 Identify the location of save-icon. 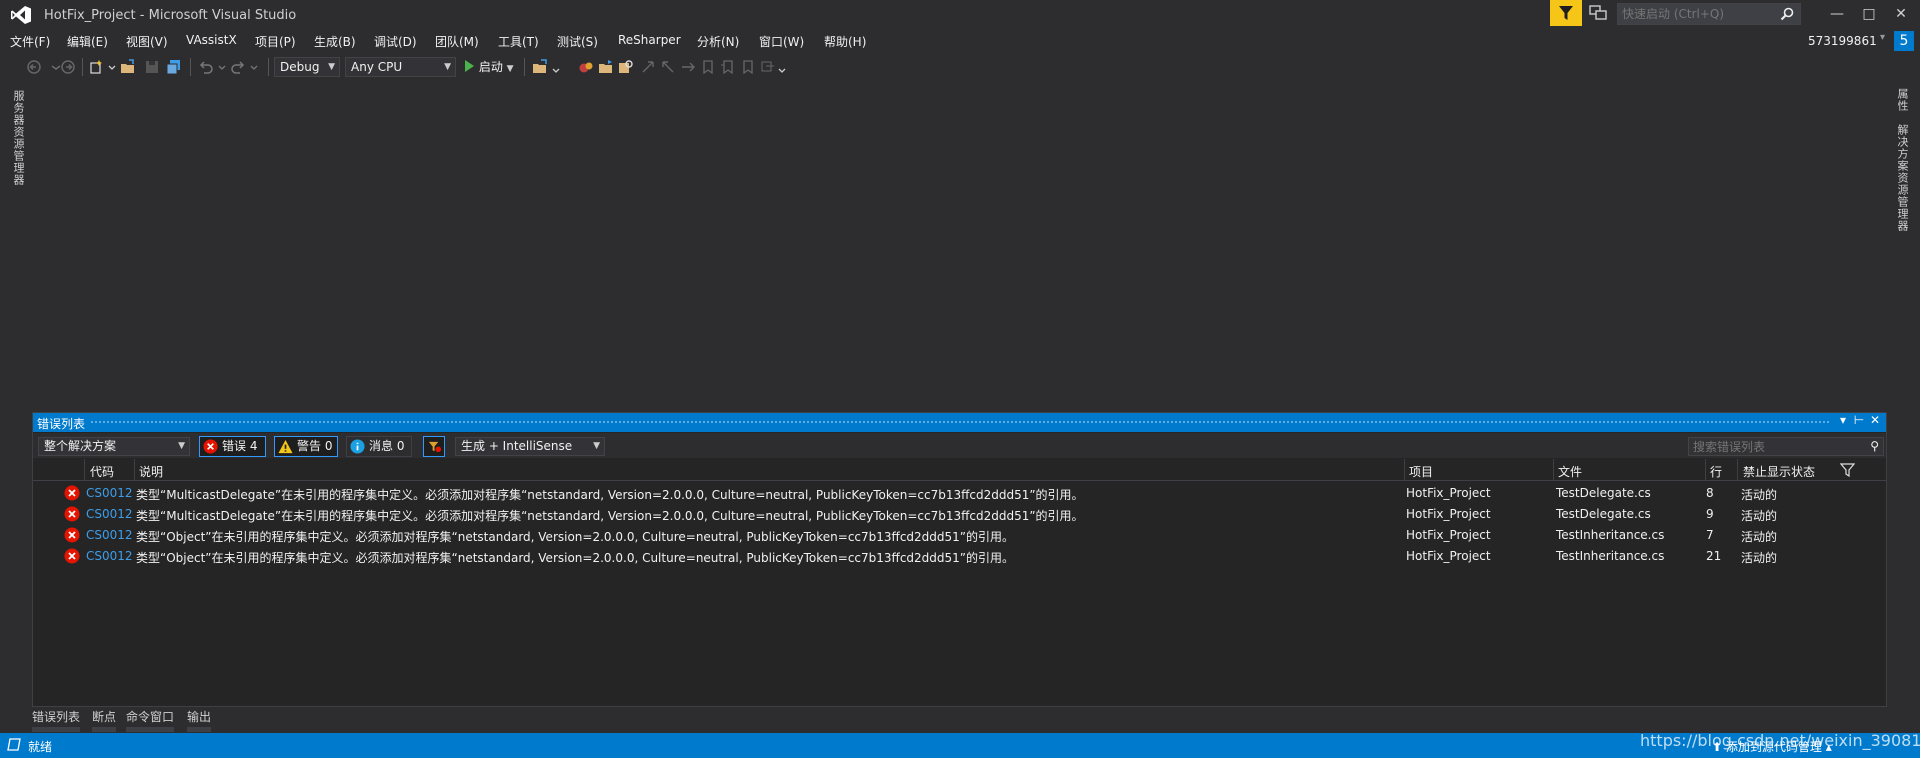
(152, 67).